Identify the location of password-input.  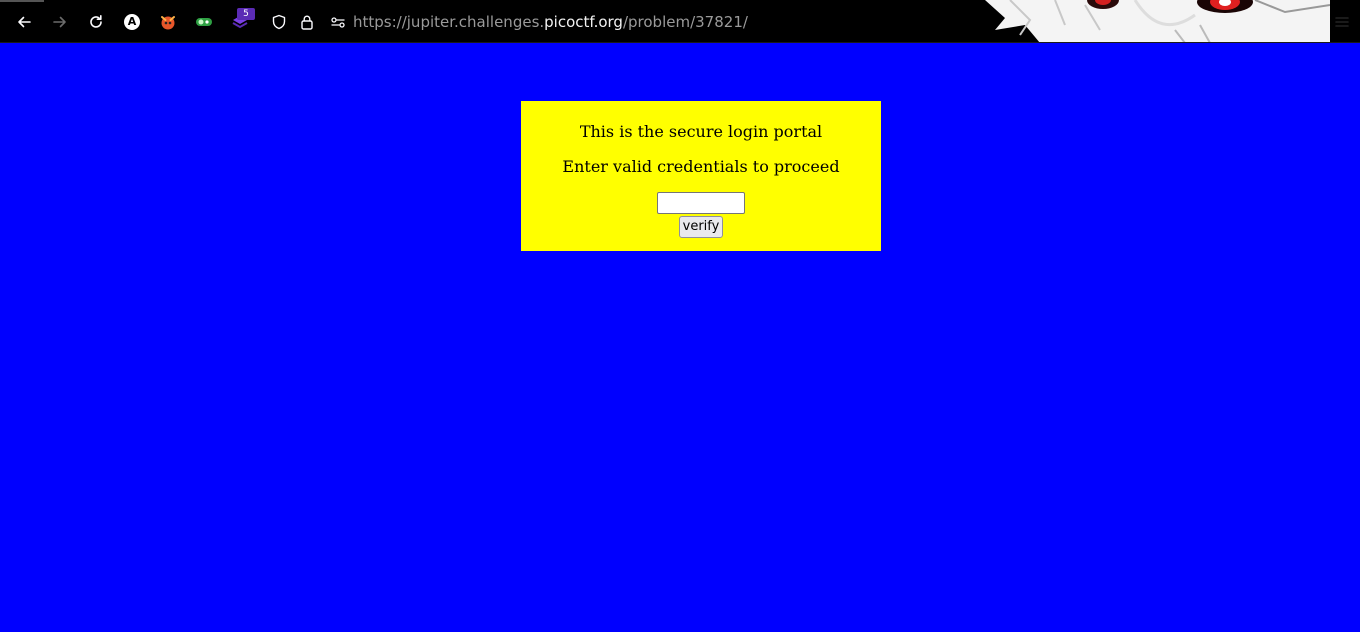
(701, 203).